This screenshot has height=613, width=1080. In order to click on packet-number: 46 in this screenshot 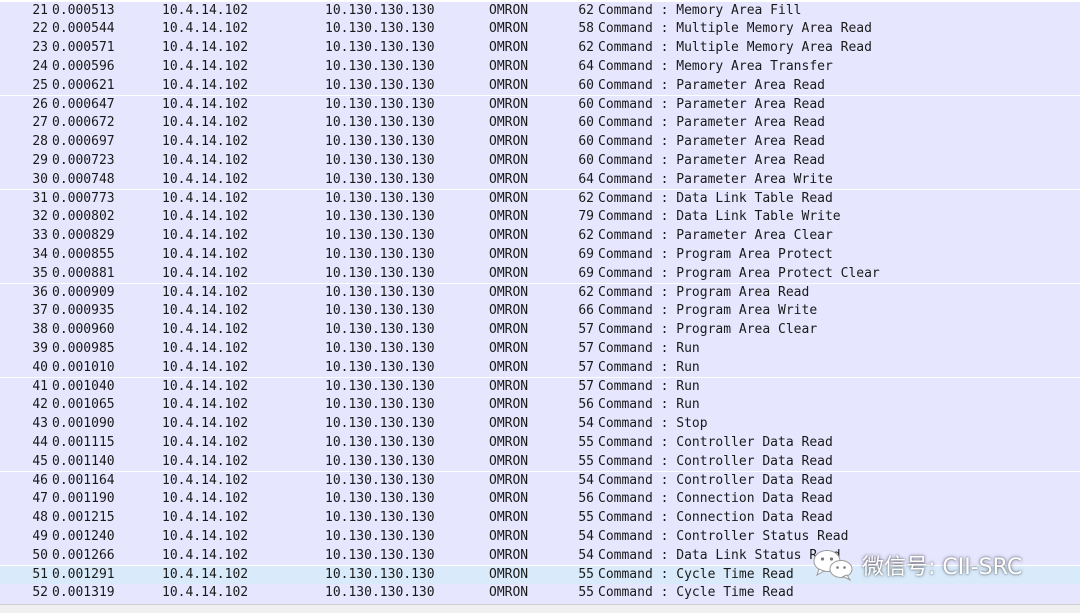, I will do `click(40, 480)`.